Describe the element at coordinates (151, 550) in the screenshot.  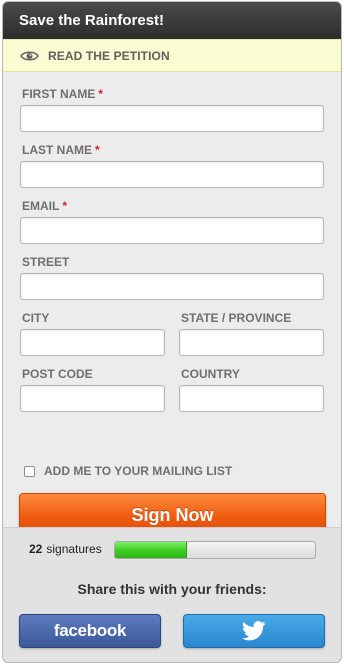
I see `signature-progress-fill` at that location.